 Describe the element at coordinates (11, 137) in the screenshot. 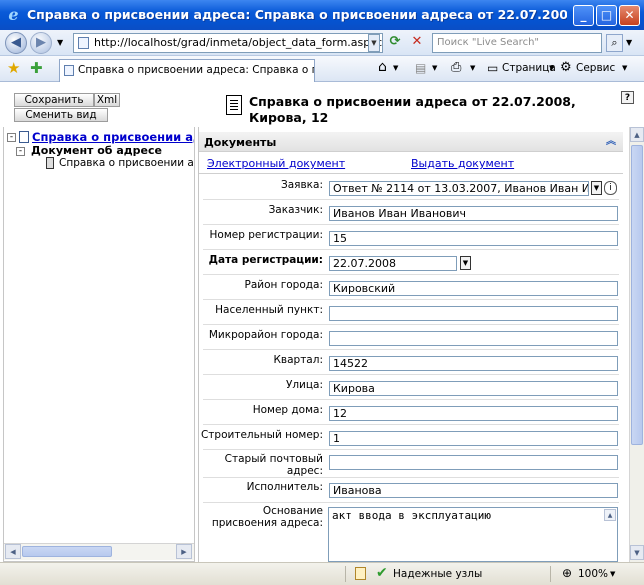

I see `tree-collapse-root-icon: -` at that location.